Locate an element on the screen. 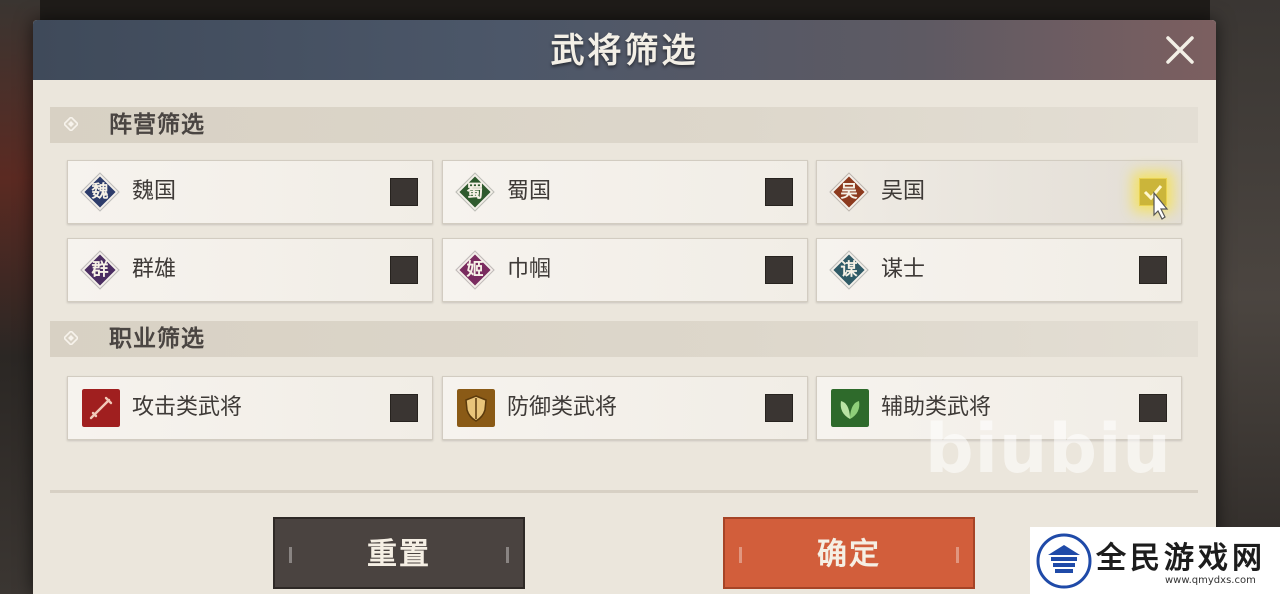  role-section-header: 职业筛选 is located at coordinates (624, 339).